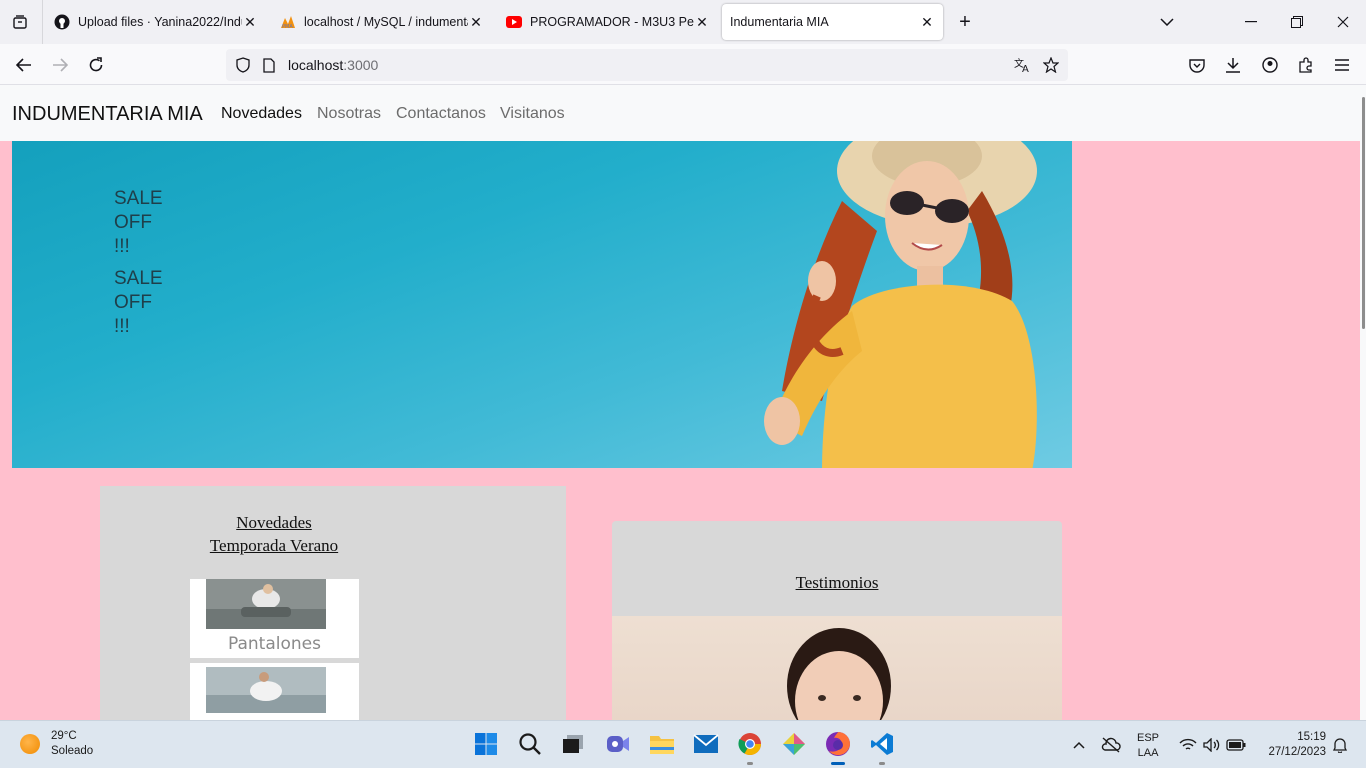  I want to click on chrome-icon, so click(750, 747).